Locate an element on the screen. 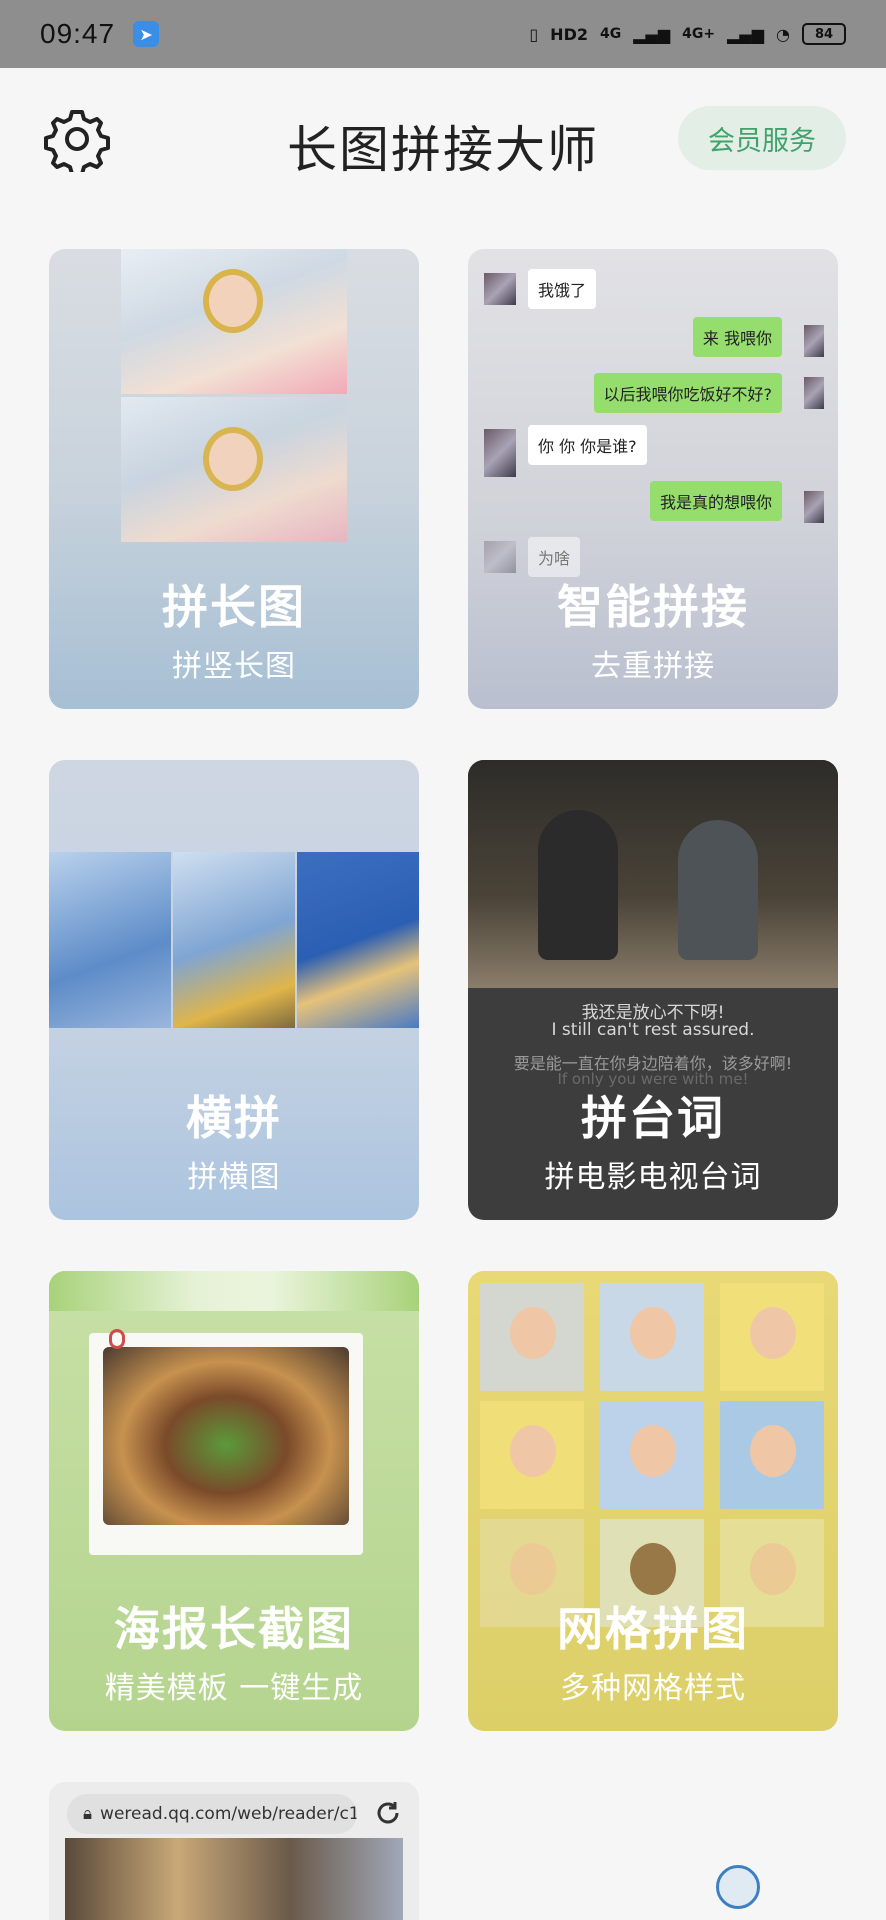 The height and width of the screenshot is (1920, 886). card-subtitle: 精美模板 一键生成 is located at coordinates (234, 1688).